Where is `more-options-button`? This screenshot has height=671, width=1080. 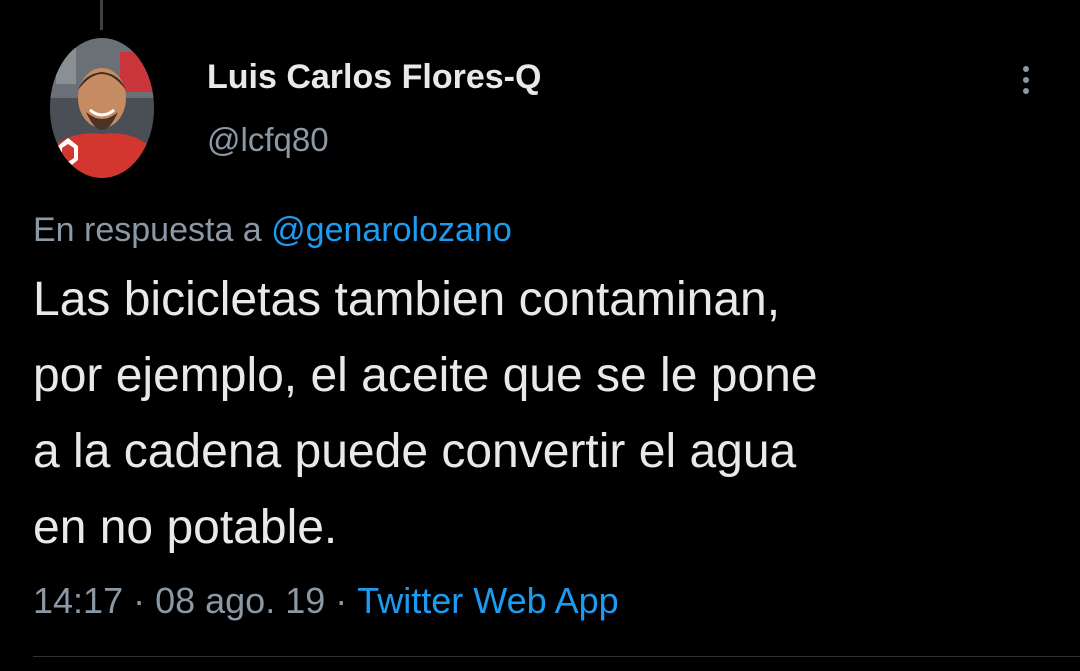 more-options-button is located at coordinates (1026, 80).